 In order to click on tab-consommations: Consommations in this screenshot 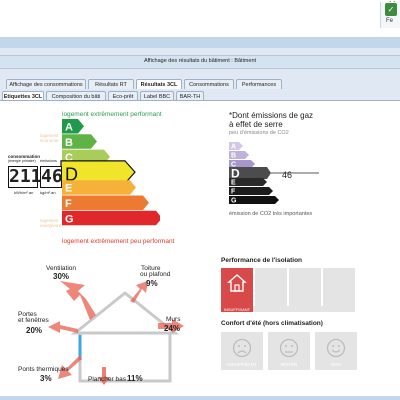, I will do `click(209, 84)`.